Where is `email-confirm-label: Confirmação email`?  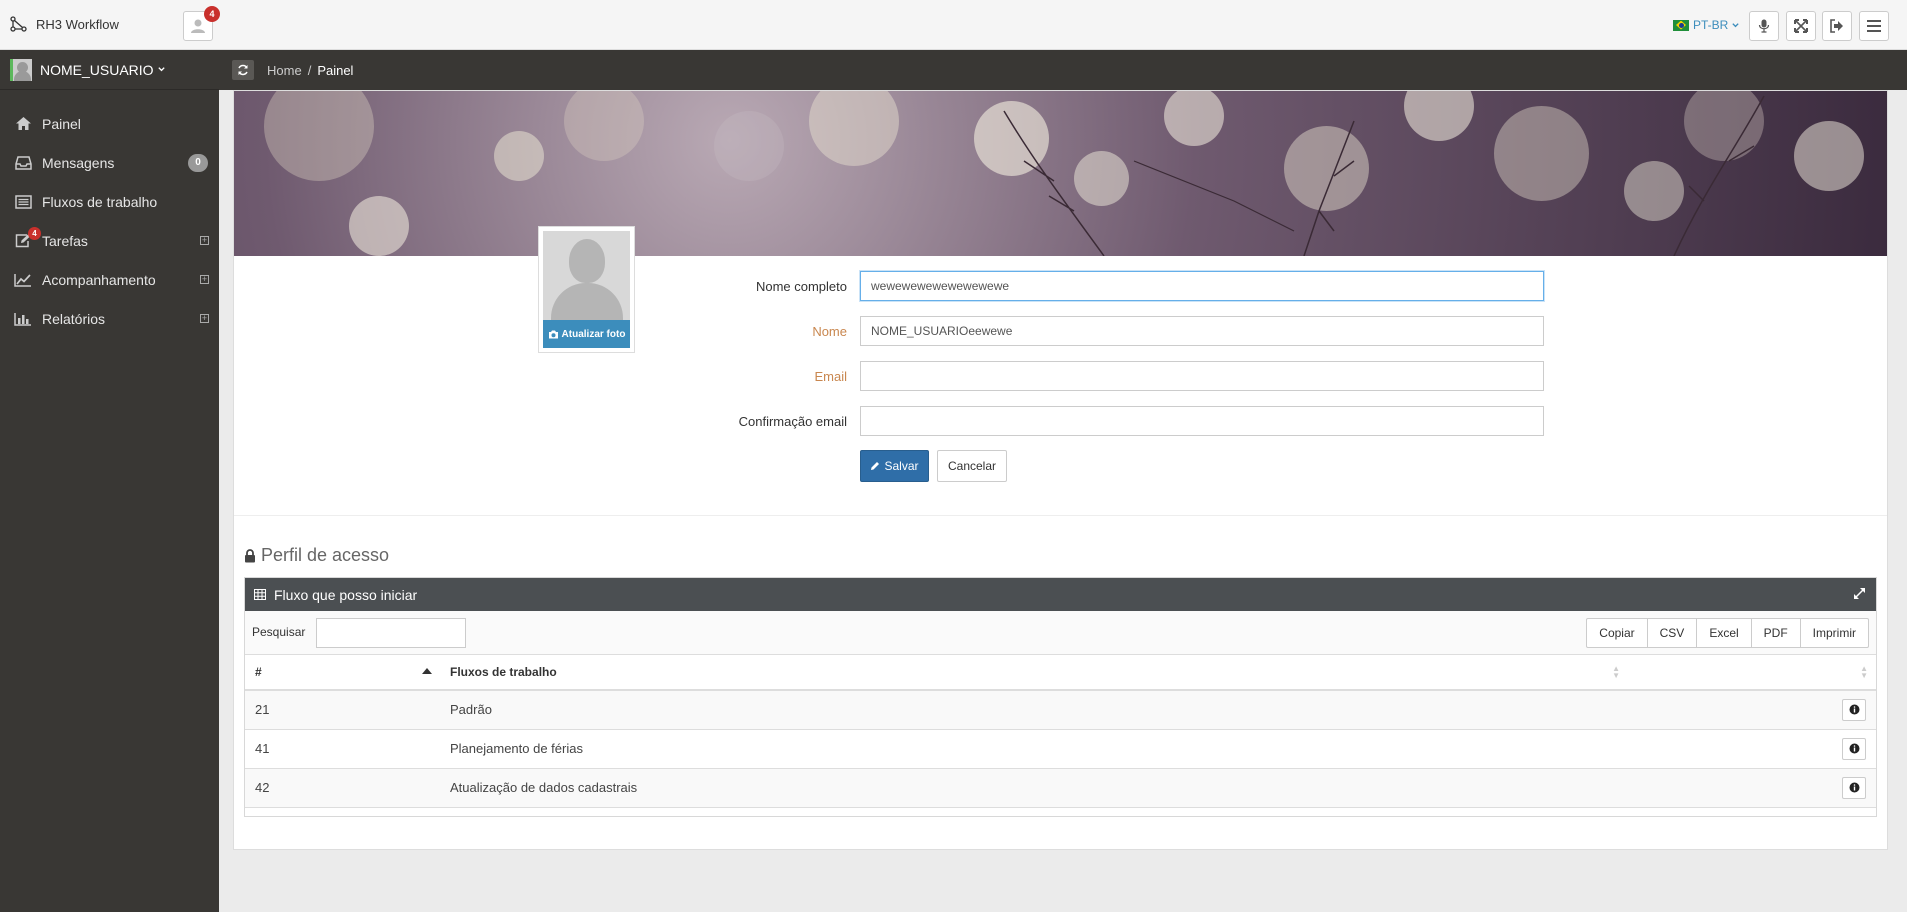 email-confirm-label: Confirmação email is located at coordinates (792, 421).